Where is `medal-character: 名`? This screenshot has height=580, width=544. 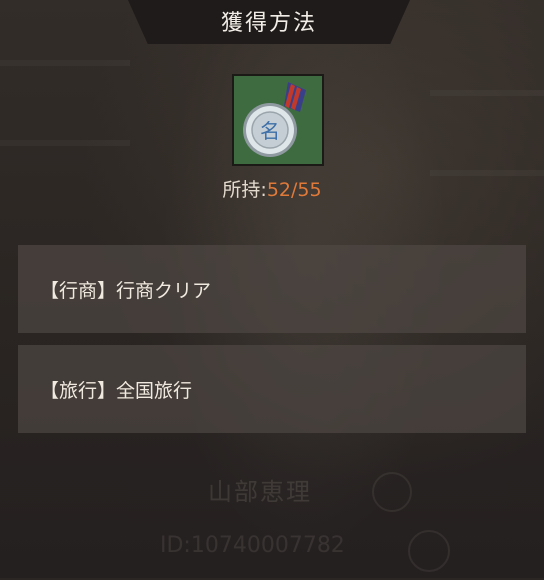
medal-character: 名 is located at coordinates (270, 131).